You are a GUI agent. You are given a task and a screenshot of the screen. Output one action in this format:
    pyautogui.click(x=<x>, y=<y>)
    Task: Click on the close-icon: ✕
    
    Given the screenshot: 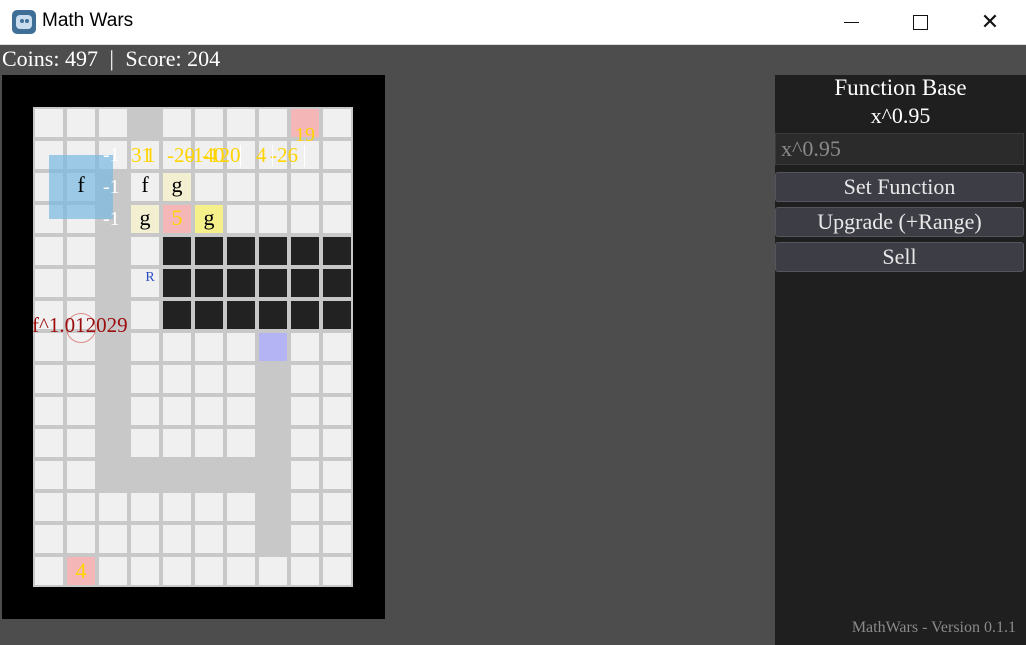 What is the action you would take?
    pyautogui.click(x=990, y=22)
    